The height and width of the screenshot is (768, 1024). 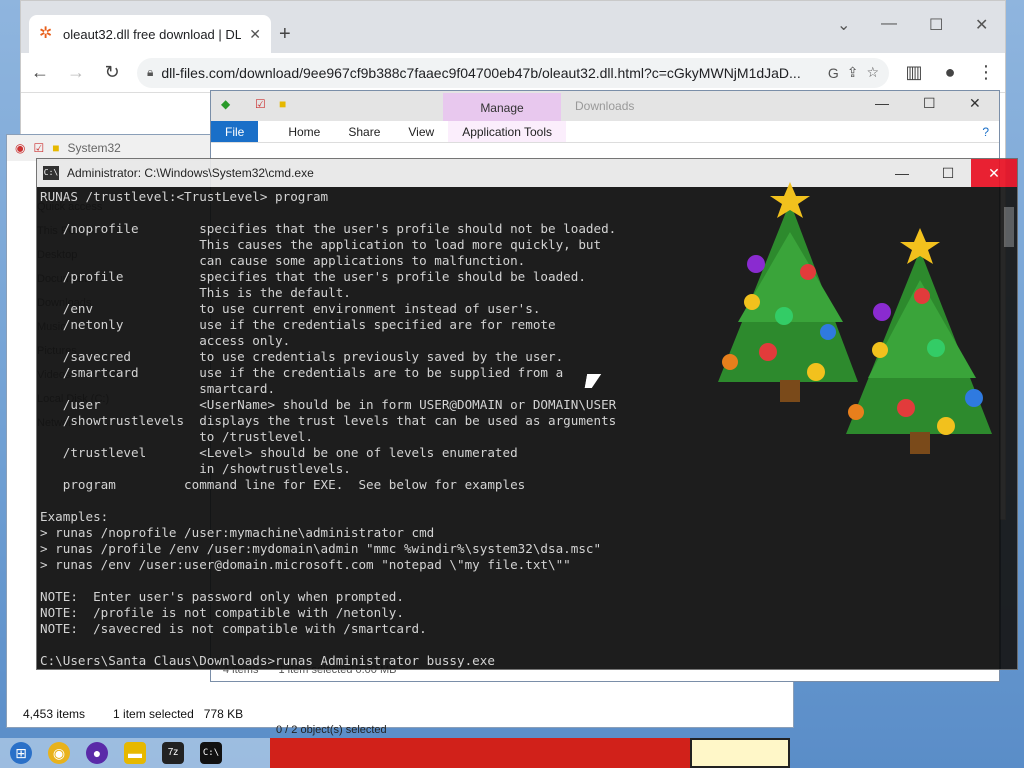 What do you see at coordinates (833, 73) in the screenshot?
I see `google-icon: G` at bounding box center [833, 73].